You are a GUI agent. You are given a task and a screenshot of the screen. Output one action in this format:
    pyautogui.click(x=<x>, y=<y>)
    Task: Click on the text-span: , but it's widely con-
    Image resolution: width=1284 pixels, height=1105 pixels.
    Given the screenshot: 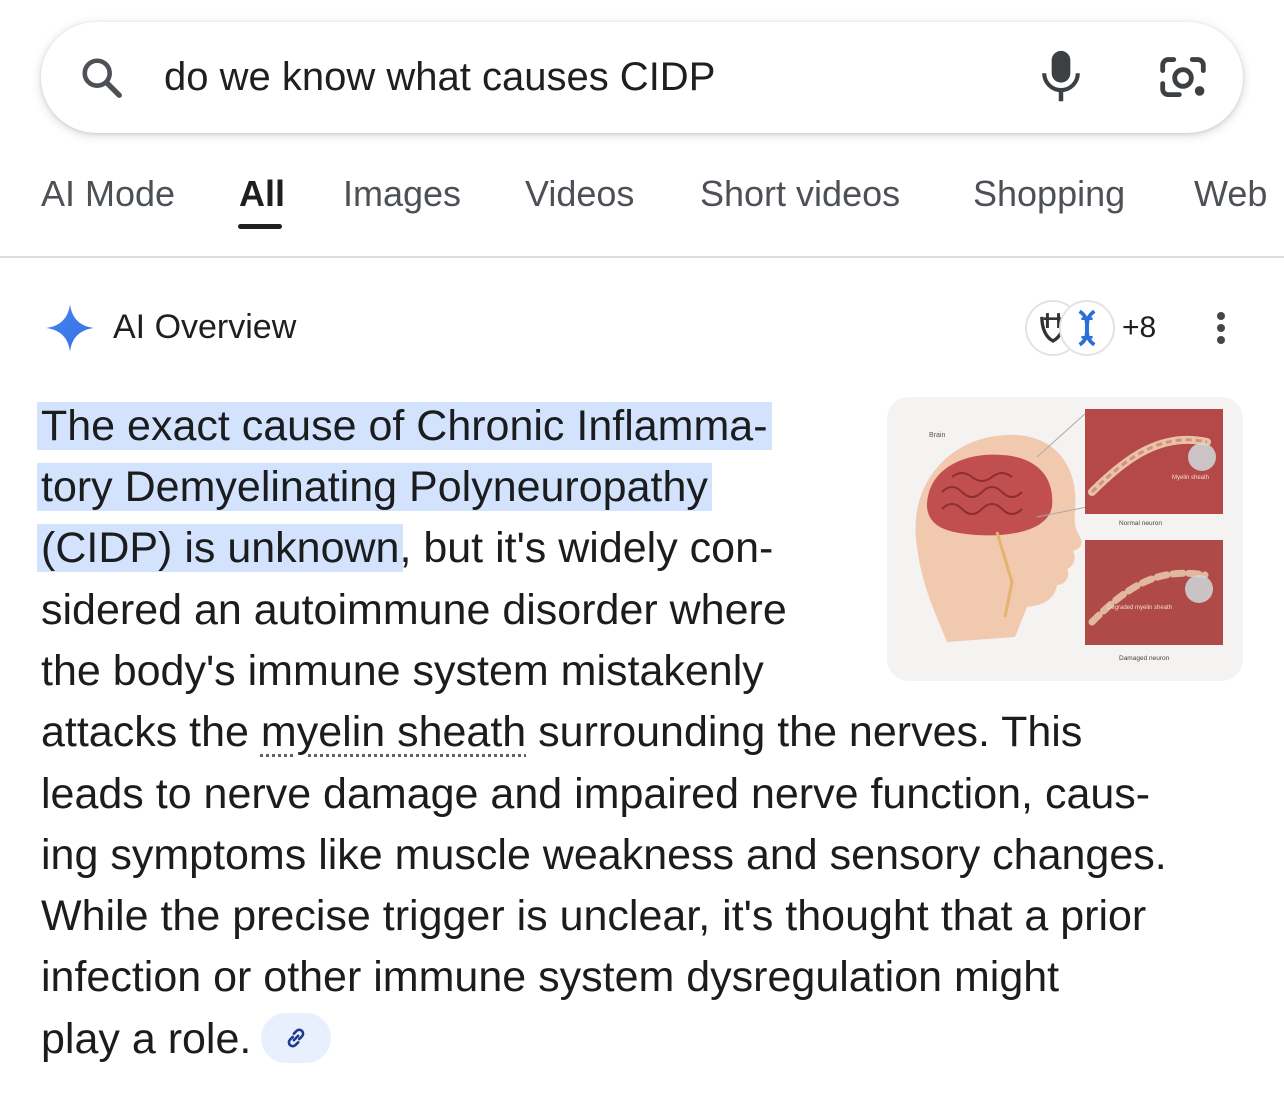 What is the action you would take?
    pyautogui.click(x=586, y=548)
    